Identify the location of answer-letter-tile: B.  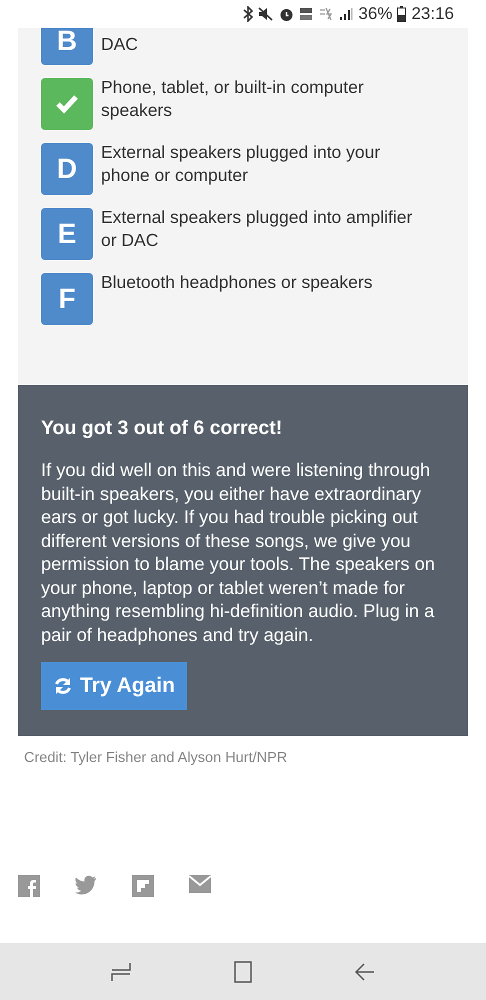
(67, 46).